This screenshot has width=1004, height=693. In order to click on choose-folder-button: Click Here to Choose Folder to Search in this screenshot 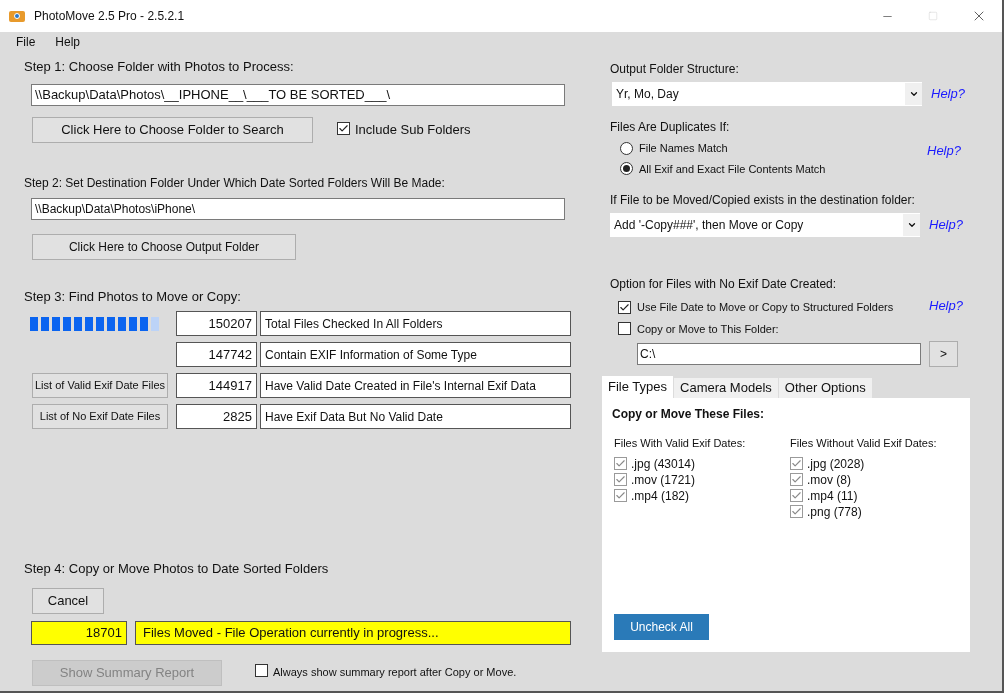, I will do `click(172, 129)`.